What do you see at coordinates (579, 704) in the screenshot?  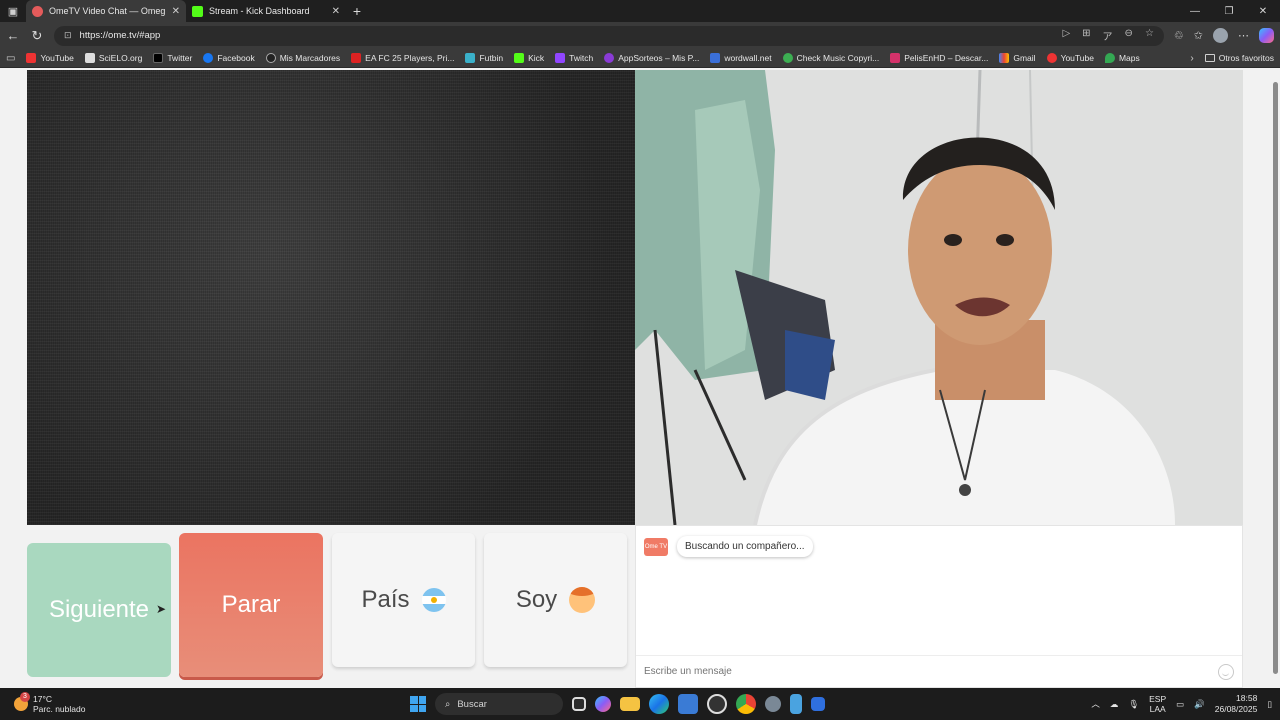 I see `task-view-icon` at bounding box center [579, 704].